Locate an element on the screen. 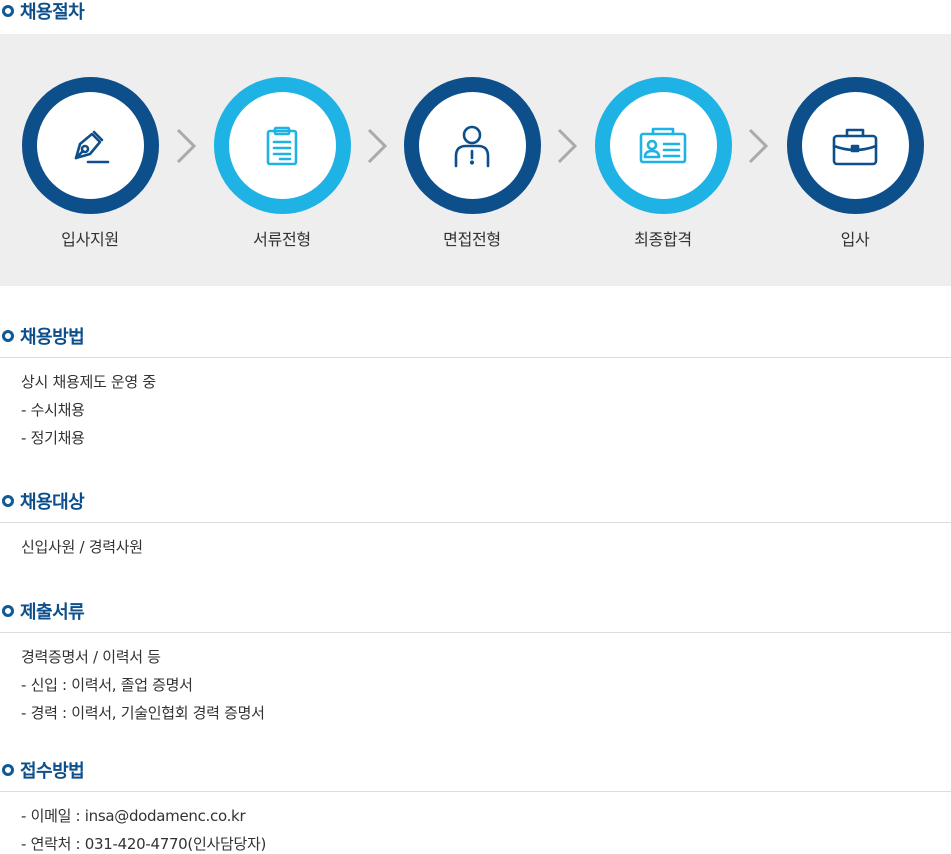  step-label: 서류전형 is located at coordinates (282, 239).